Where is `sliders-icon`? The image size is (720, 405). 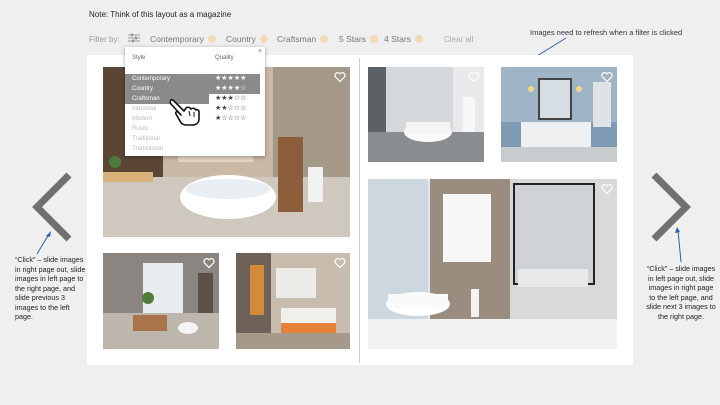
sliders-icon is located at coordinates (134, 38).